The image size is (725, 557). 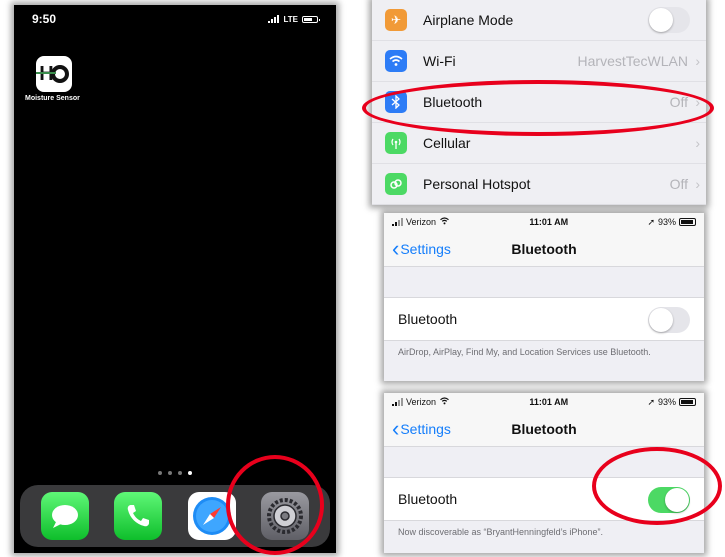 What do you see at coordinates (678, 184) in the screenshot?
I see `hotspot-status-value: Off` at bounding box center [678, 184].